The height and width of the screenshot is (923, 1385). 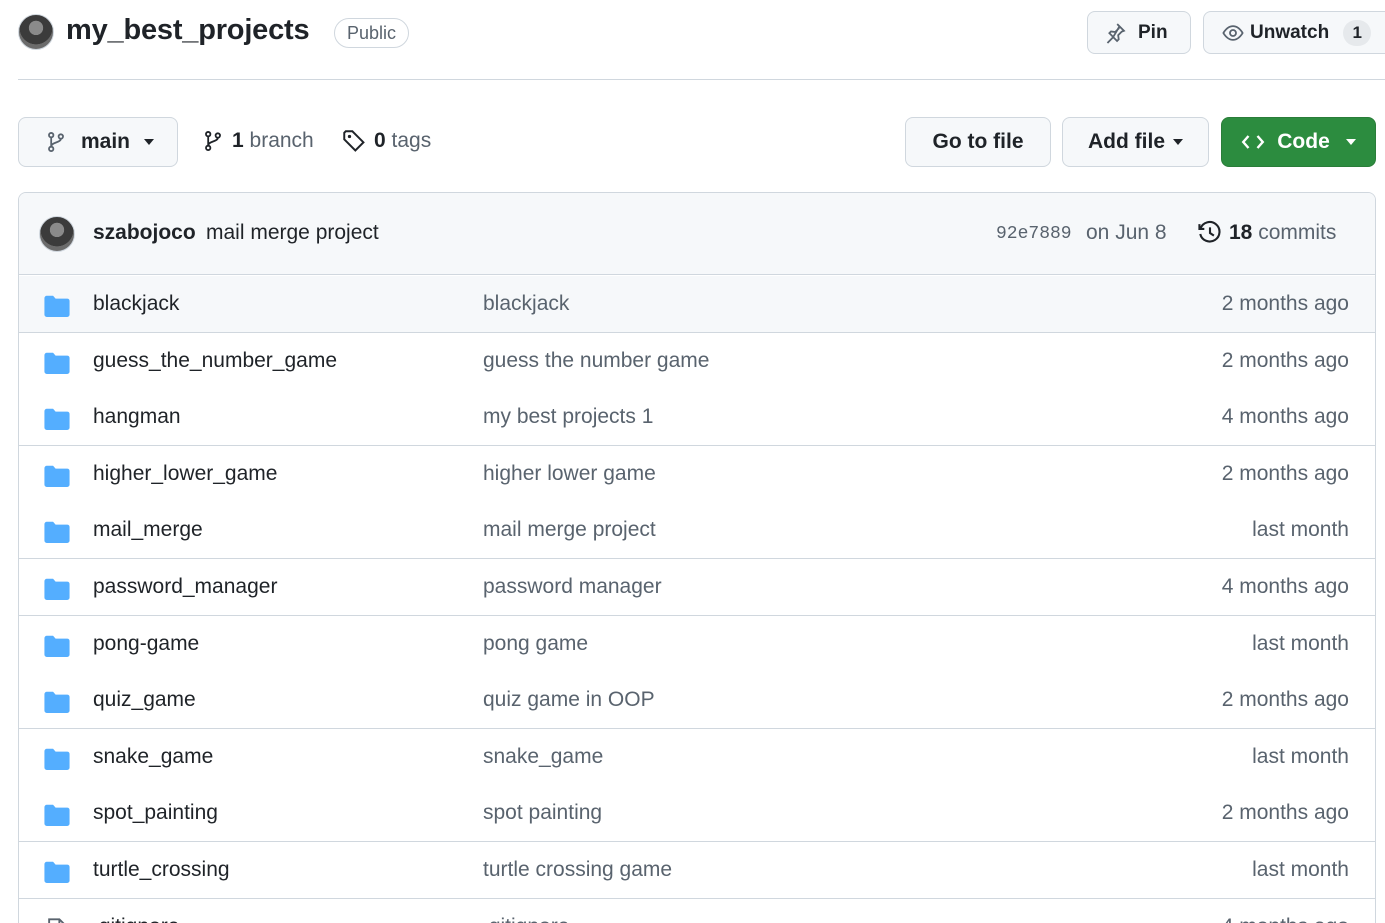 What do you see at coordinates (697, 757) in the screenshot?
I see `file-row: snake_game snake_game last month` at bounding box center [697, 757].